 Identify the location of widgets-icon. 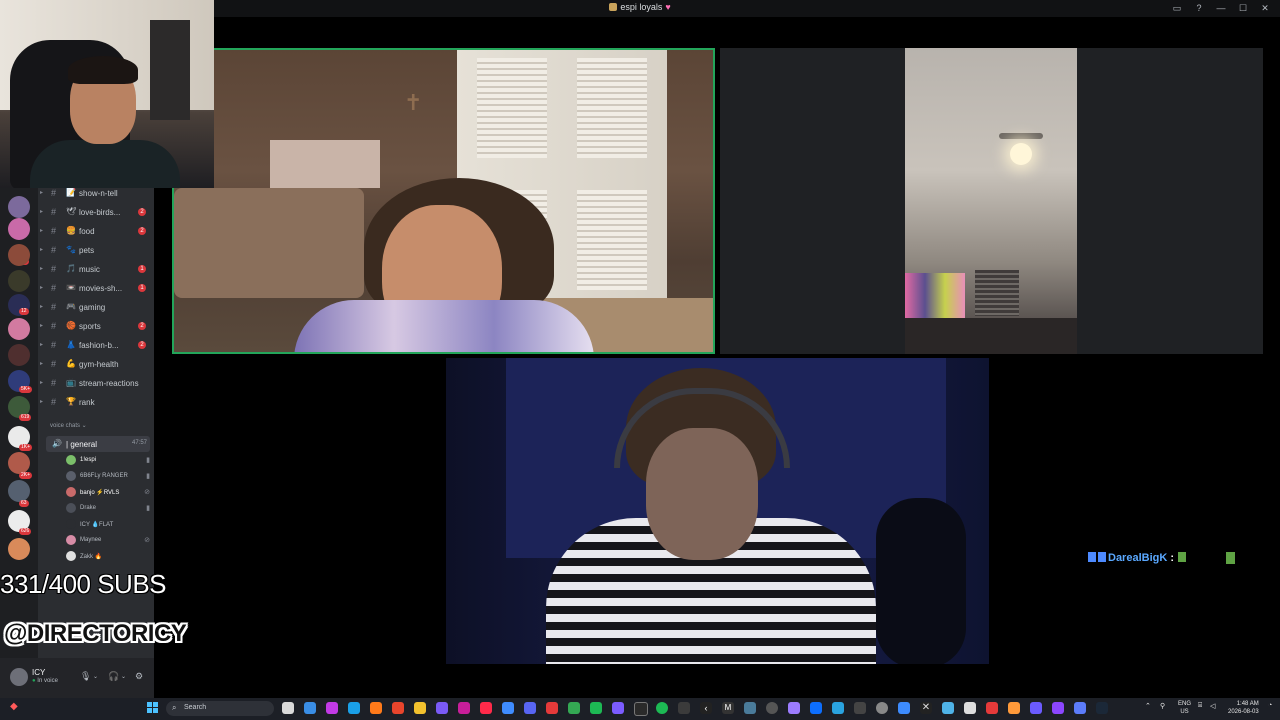
(310, 708).